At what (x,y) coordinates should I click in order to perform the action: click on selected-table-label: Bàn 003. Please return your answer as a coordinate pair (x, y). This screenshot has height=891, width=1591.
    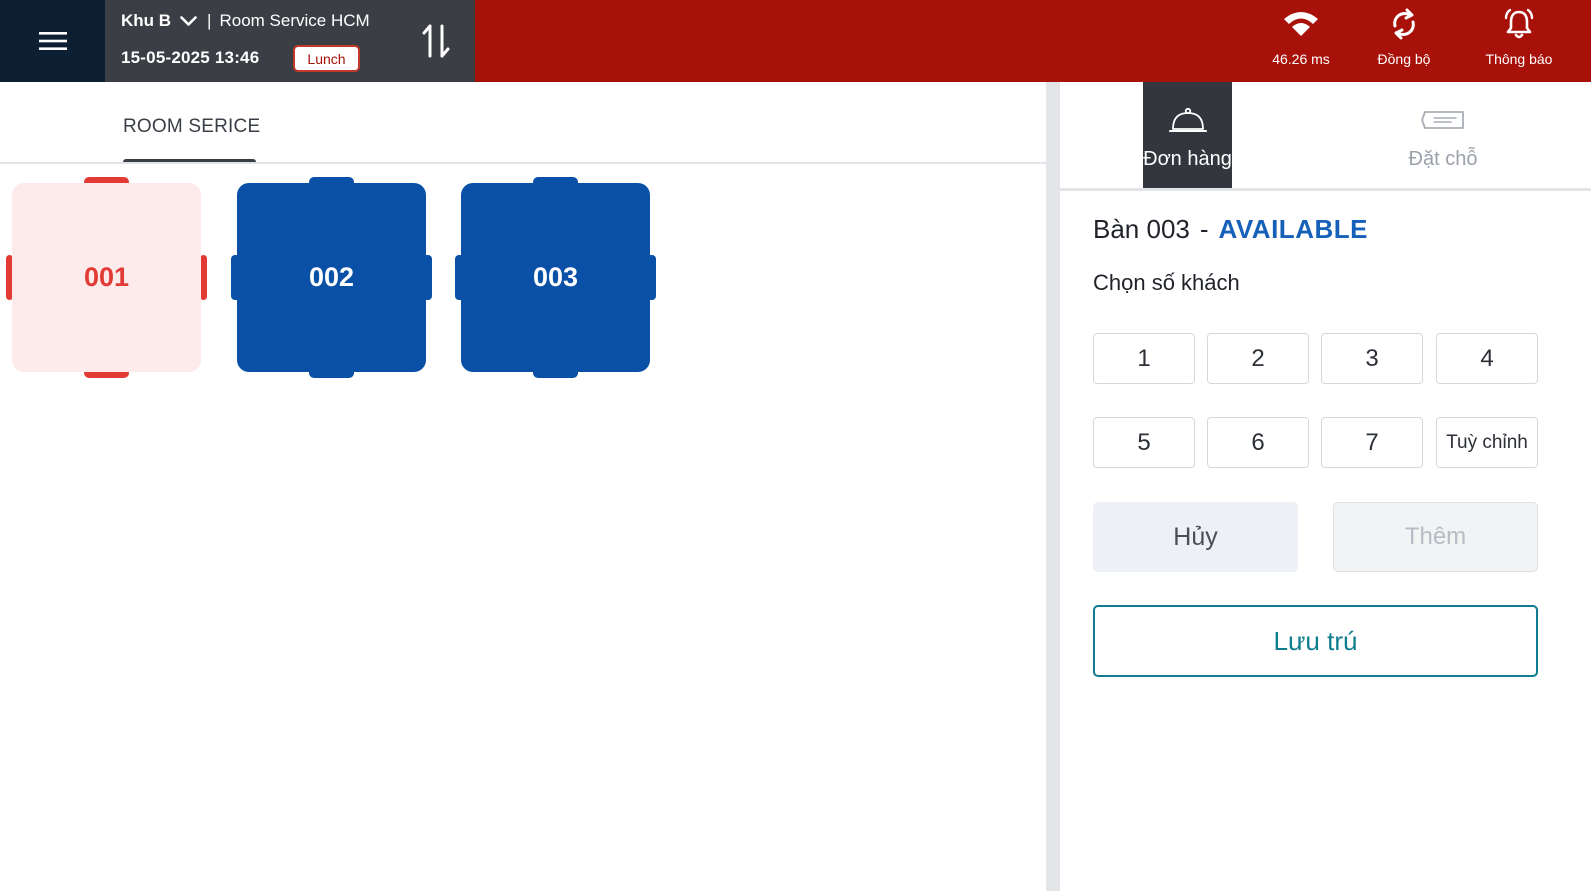
    Looking at the image, I should click on (1141, 229).